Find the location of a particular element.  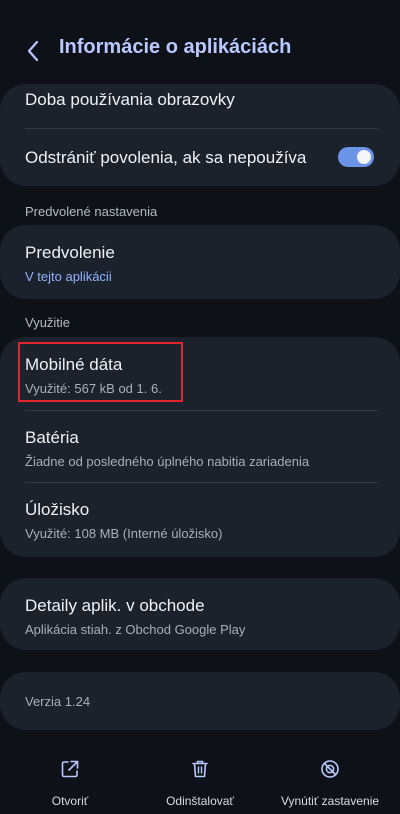

back-button is located at coordinates (33, 51).